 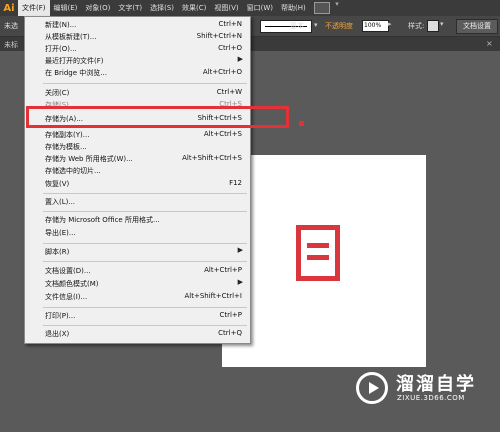 What do you see at coordinates (226, 8) in the screenshot?
I see `menu-view: 视图(V)` at bounding box center [226, 8].